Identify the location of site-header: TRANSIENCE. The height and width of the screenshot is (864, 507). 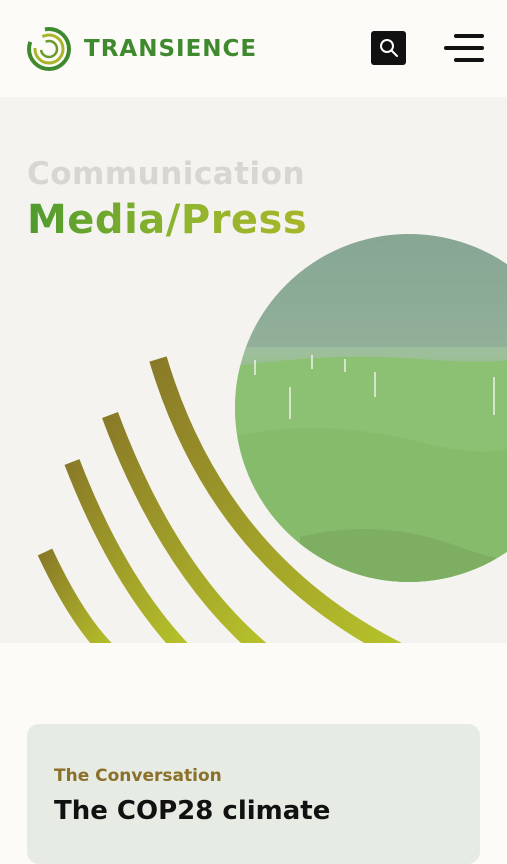
(253, 48).